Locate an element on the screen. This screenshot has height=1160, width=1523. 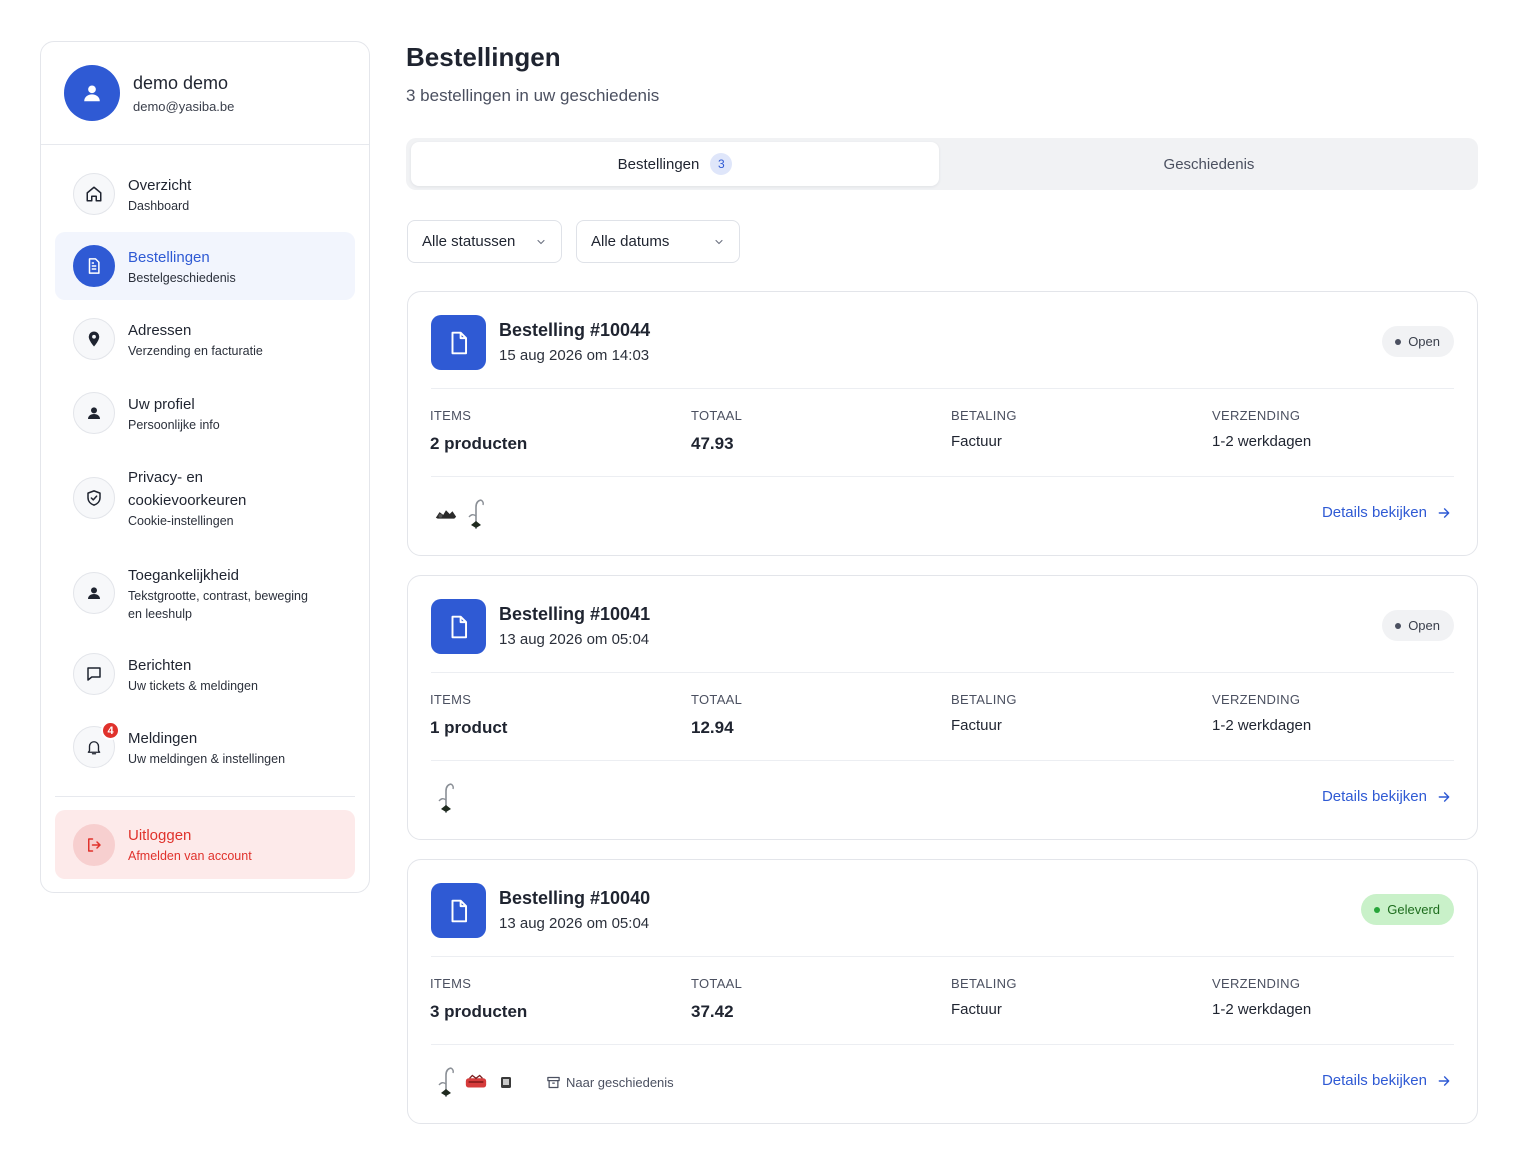
items-label: ITEMS is located at coordinates (451, 415).